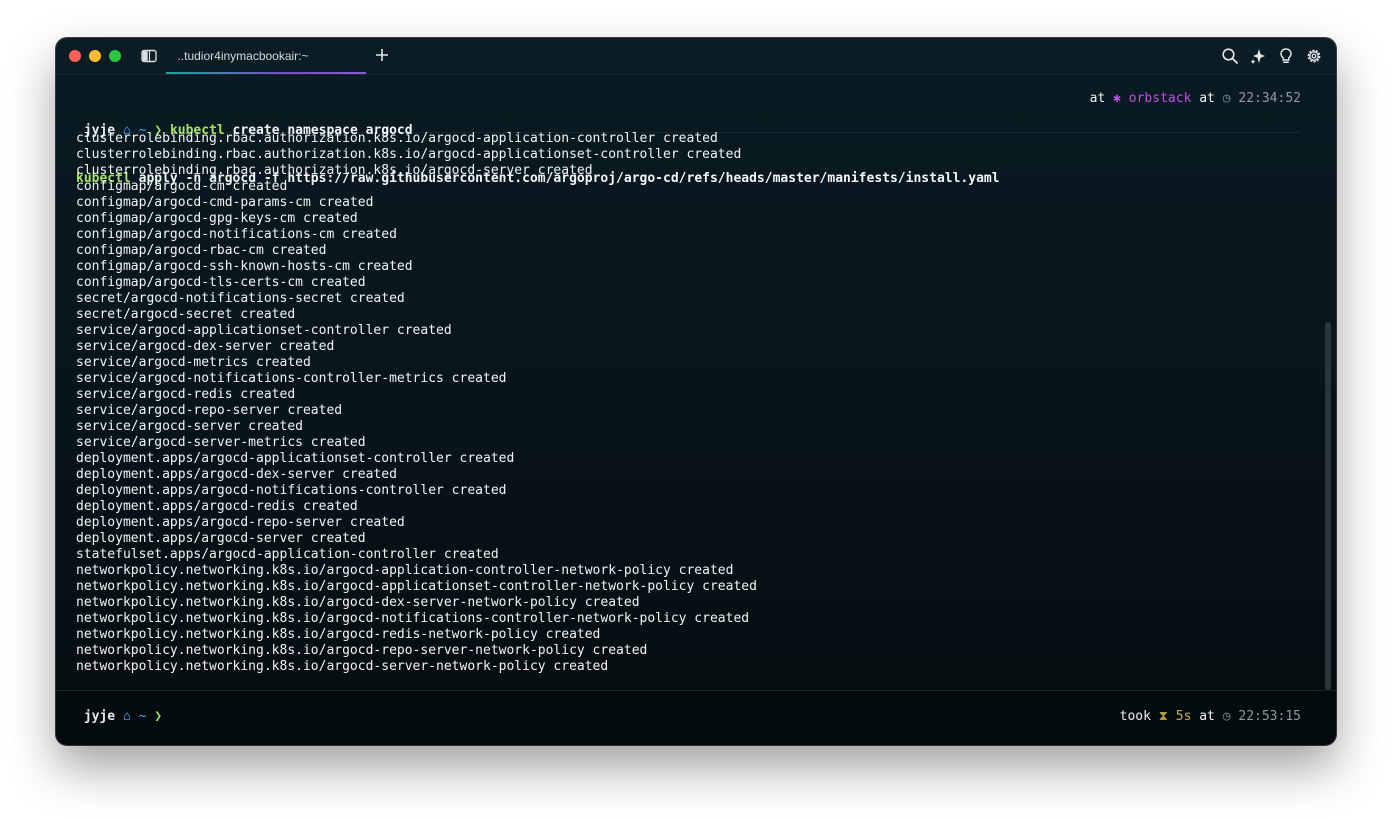 Image resolution: width=1392 pixels, height=820 pixels. Describe the element at coordinates (95, 56) in the screenshot. I see `minimize-window-button` at that location.